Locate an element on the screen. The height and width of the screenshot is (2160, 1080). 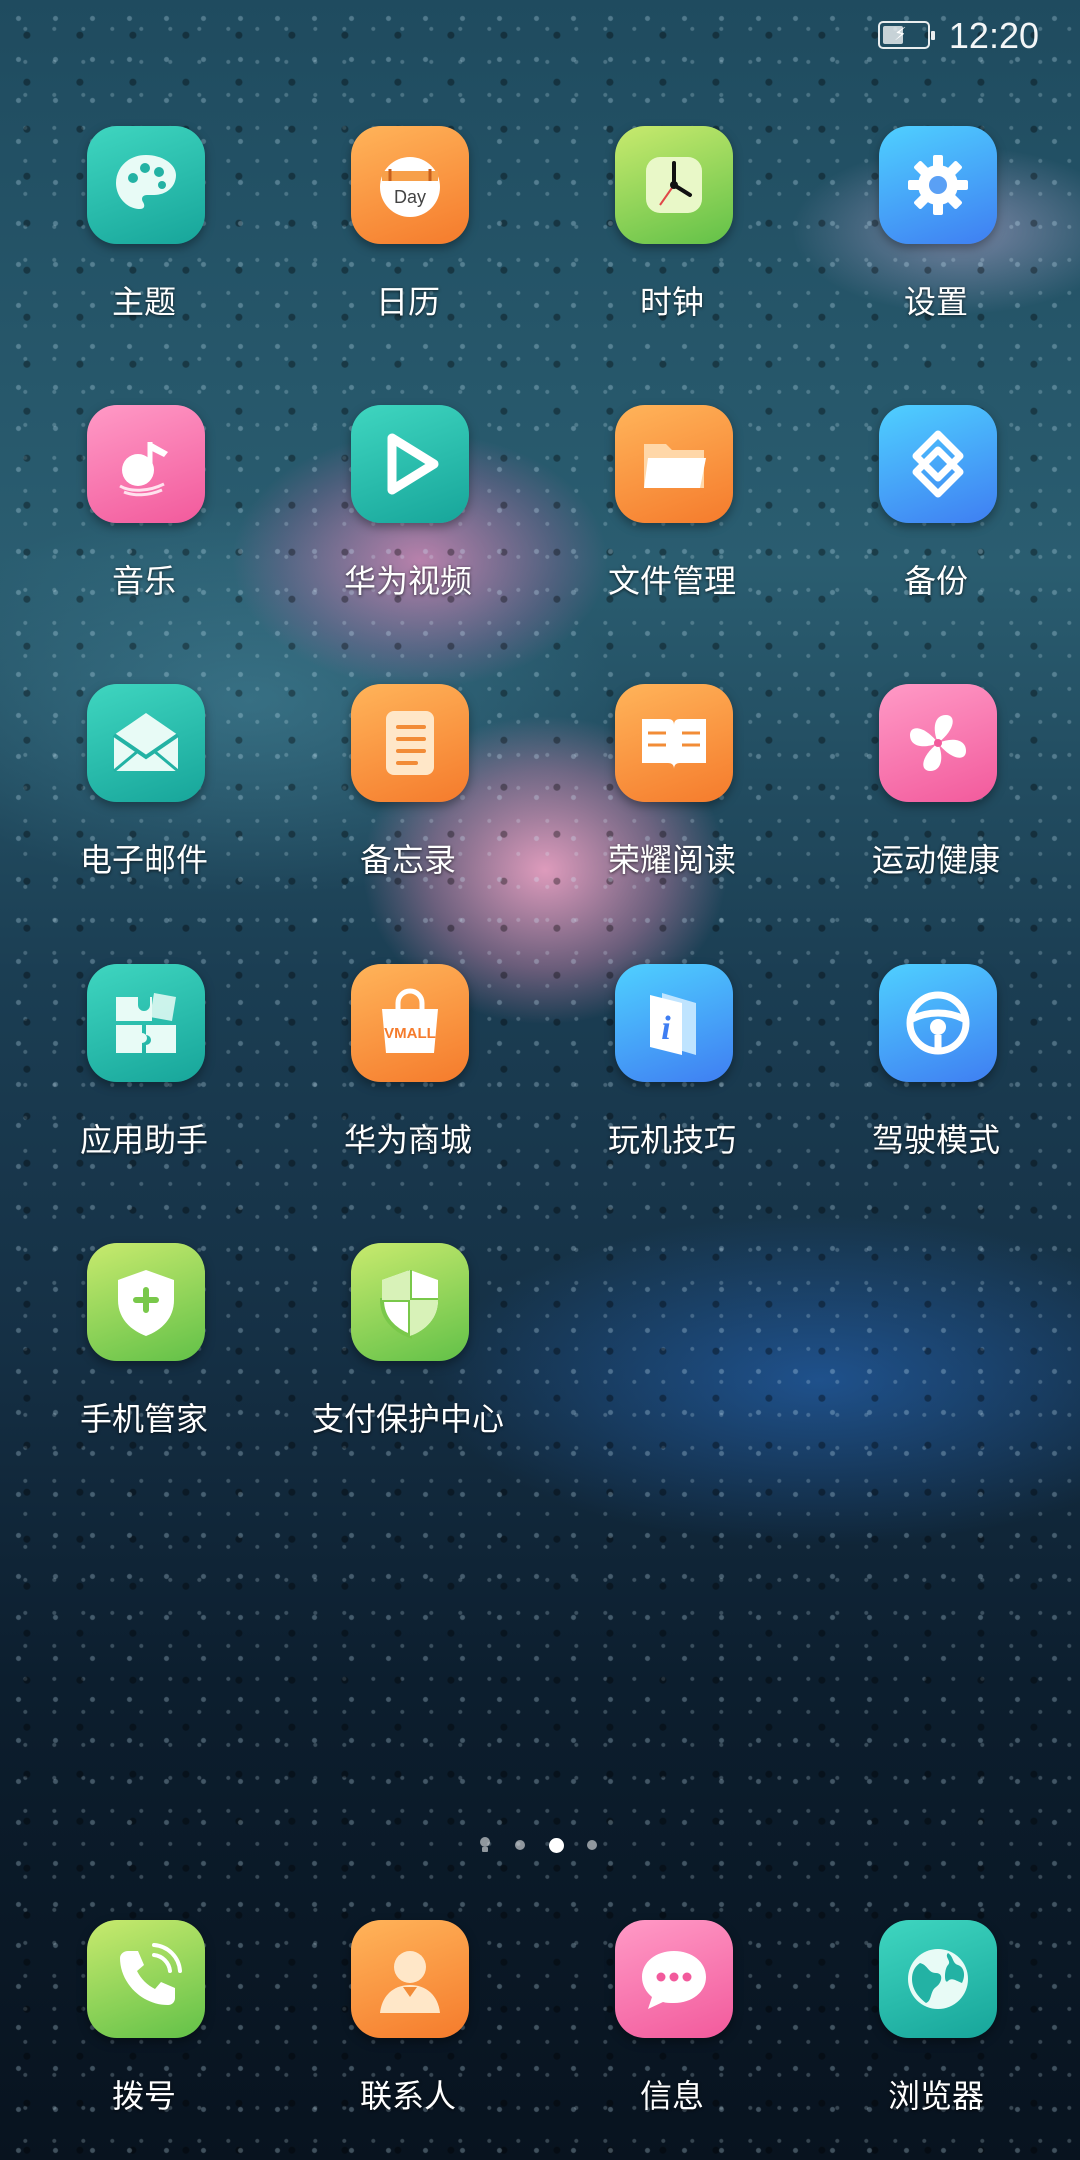
app-label: 电子邮件 is located at coordinates (143, 860).